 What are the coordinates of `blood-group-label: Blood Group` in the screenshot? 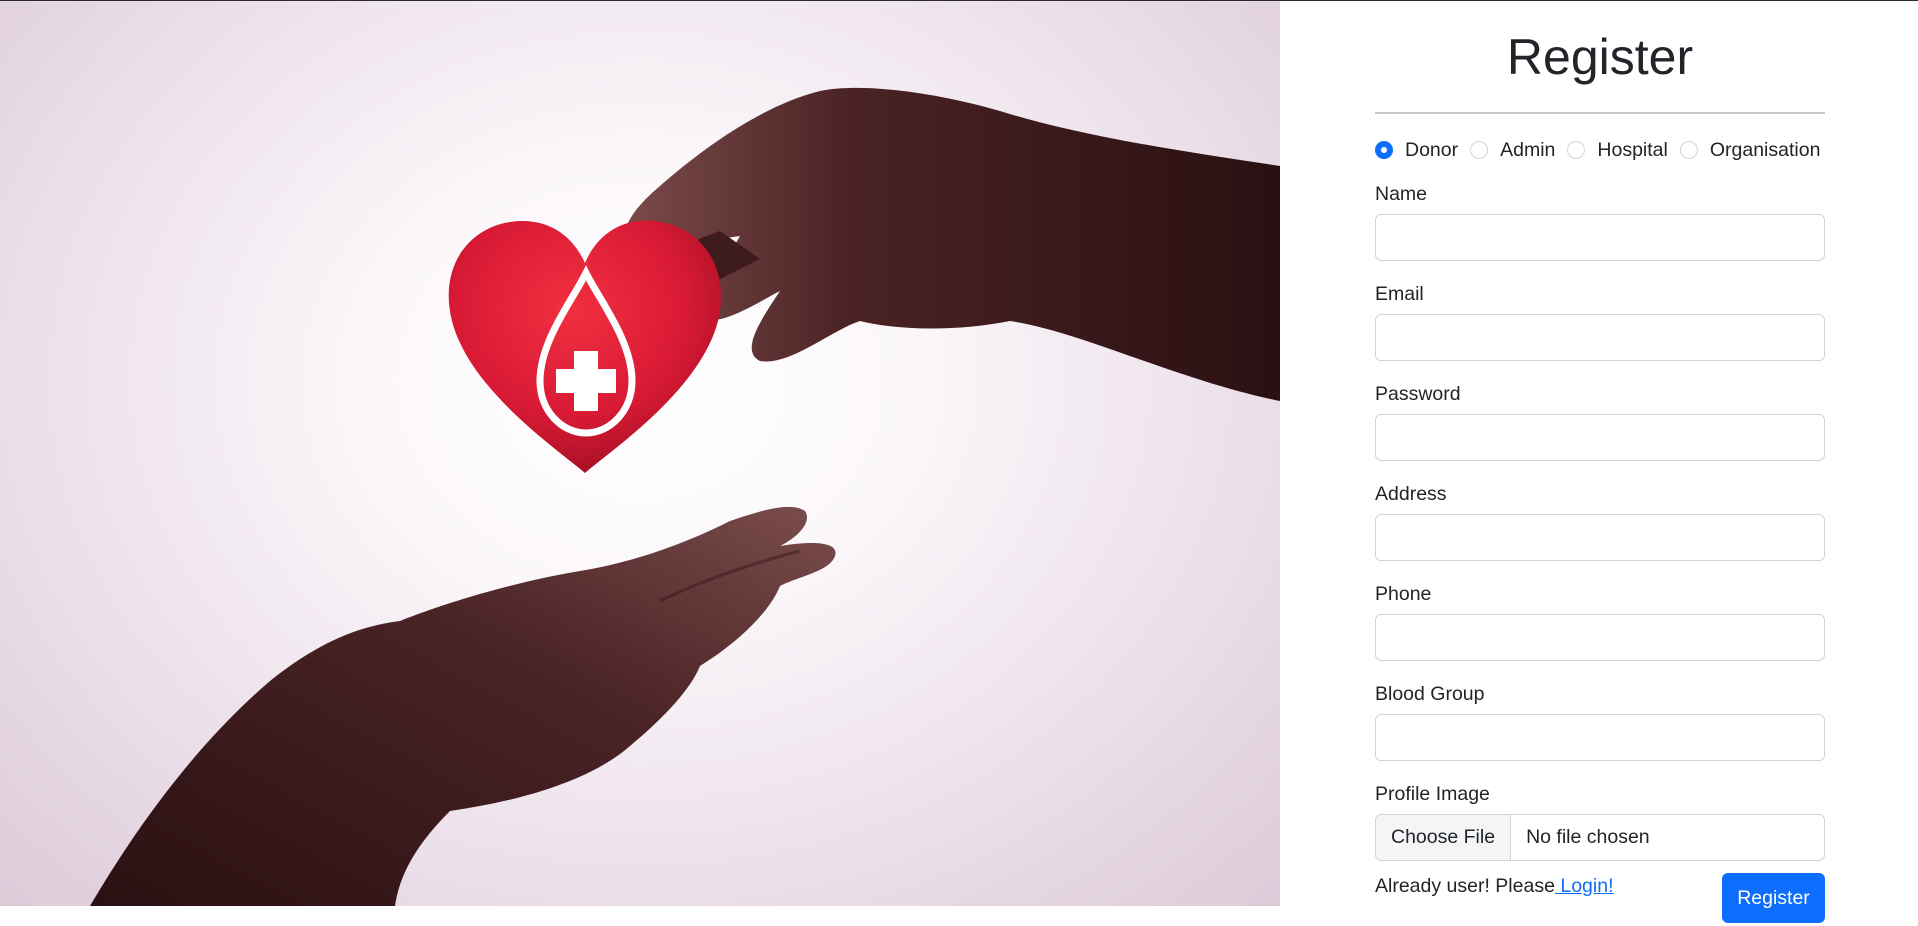 It's located at (1430, 694).